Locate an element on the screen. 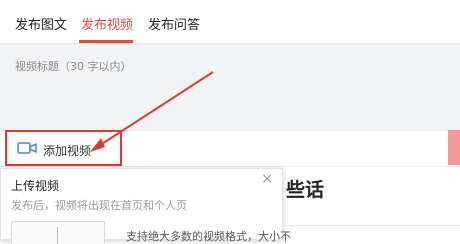 This screenshot has width=460, height=244. video-title-input: 视频标题（30 字以内） is located at coordinates (73, 66).